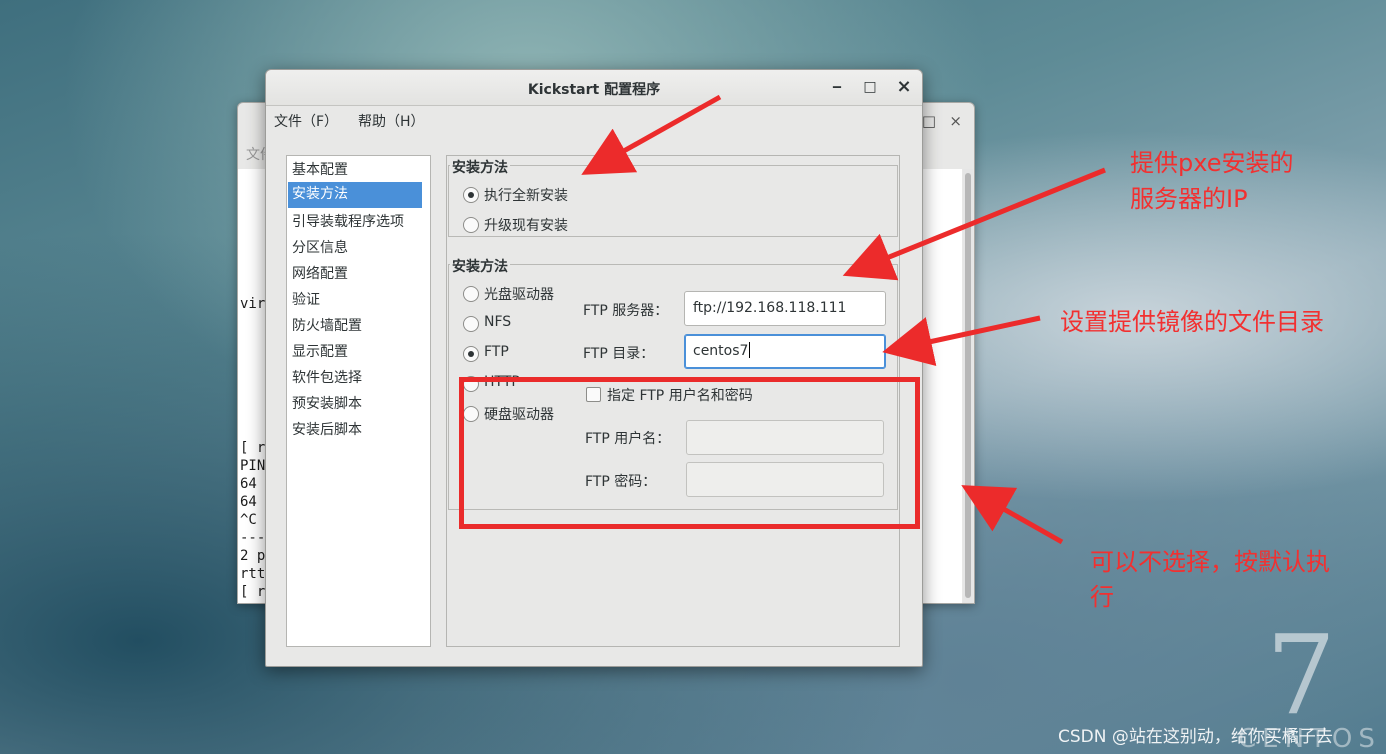 The height and width of the screenshot is (754, 1386). I want to click on annotation-server-ip-line1: 提供pxe安装的, so click(1212, 163).